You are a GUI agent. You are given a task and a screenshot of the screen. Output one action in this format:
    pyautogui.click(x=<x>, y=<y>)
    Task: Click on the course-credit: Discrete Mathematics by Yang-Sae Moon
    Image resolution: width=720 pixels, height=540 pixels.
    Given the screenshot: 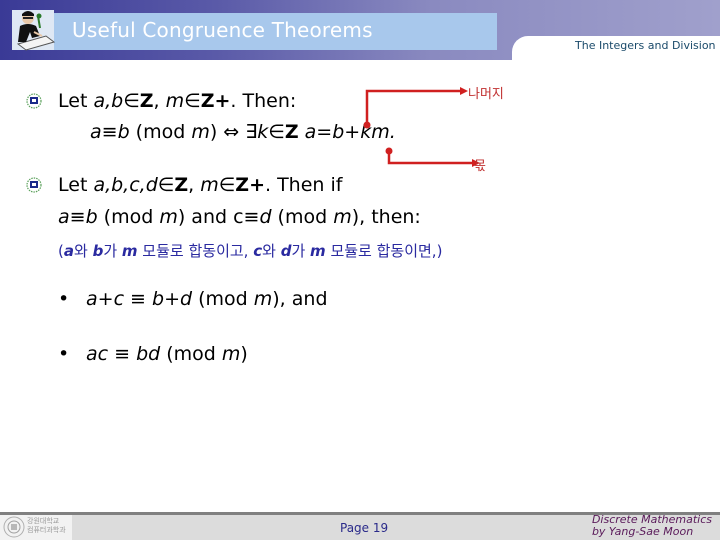 What is the action you would take?
    pyautogui.click(x=652, y=526)
    